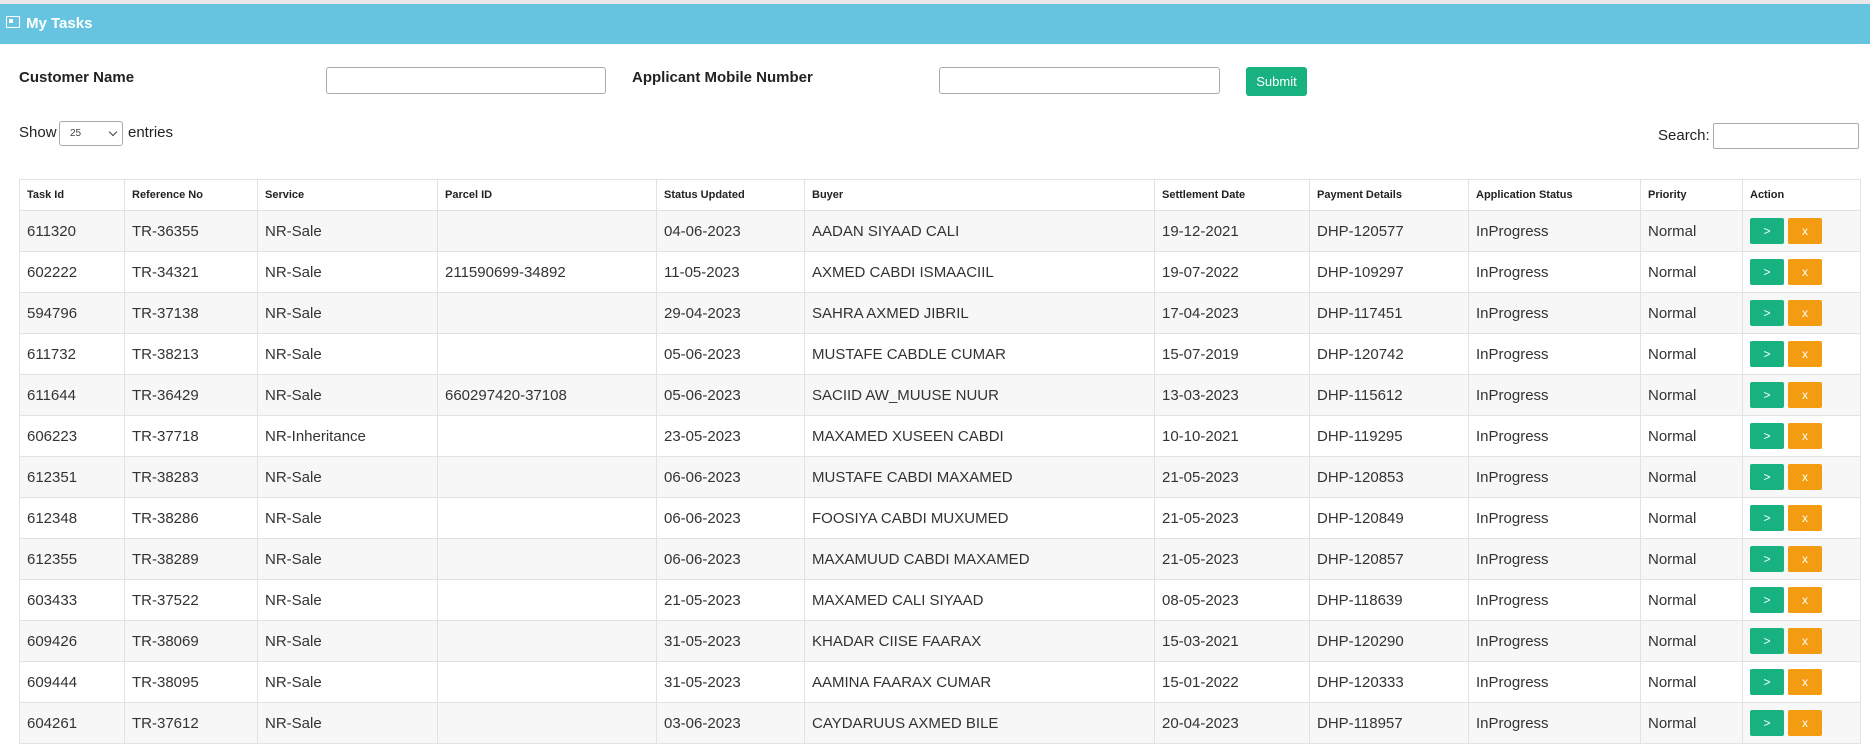 The width and height of the screenshot is (1870, 747). What do you see at coordinates (1786, 136) in the screenshot?
I see `search-input` at bounding box center [1786, 136].